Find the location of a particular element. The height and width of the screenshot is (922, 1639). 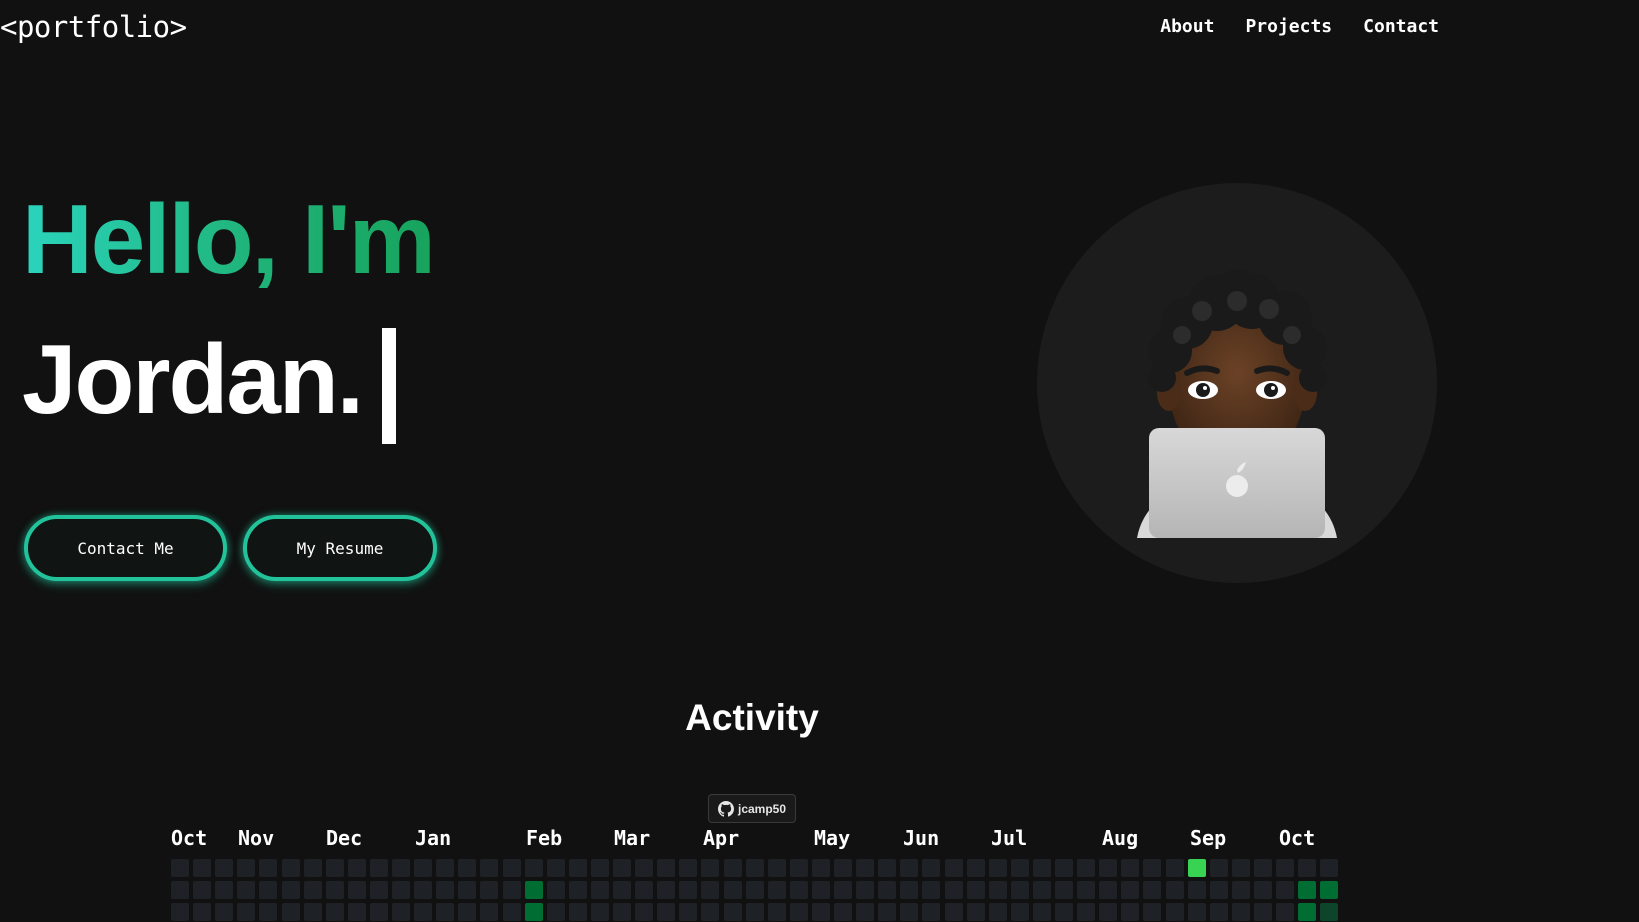

my-resume-button: My Resume is located at coordinates (340, 548).